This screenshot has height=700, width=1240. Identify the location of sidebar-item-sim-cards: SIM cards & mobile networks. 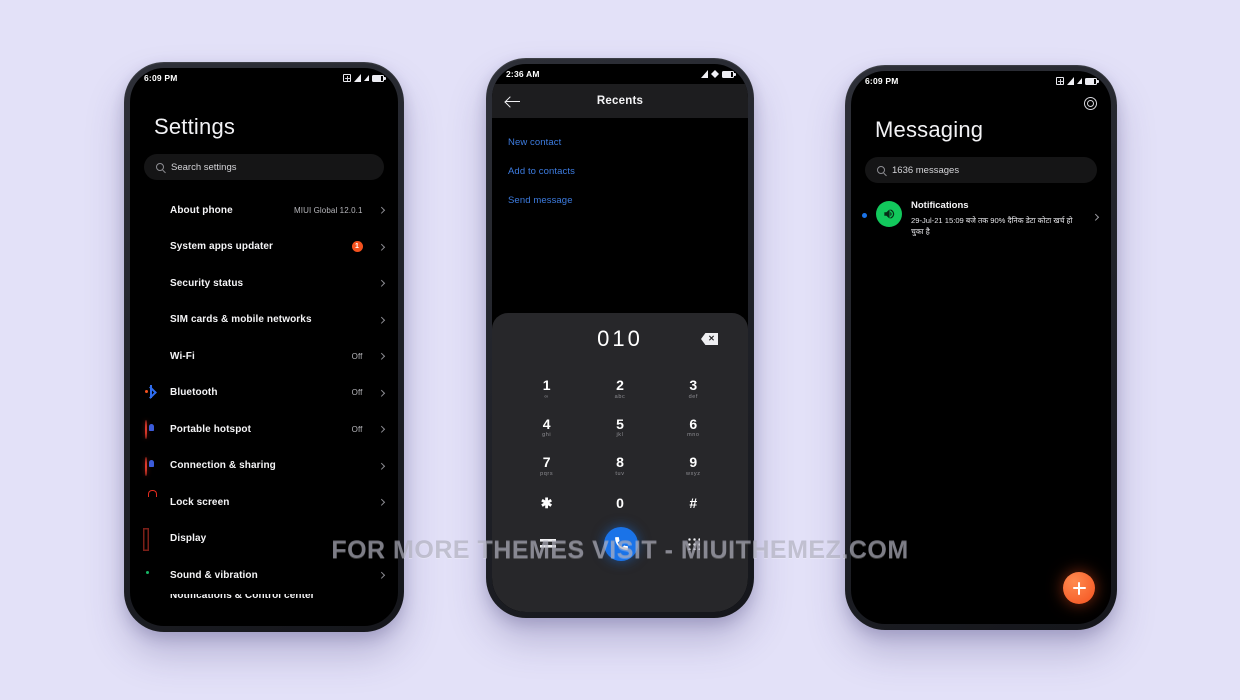
(264, 320).